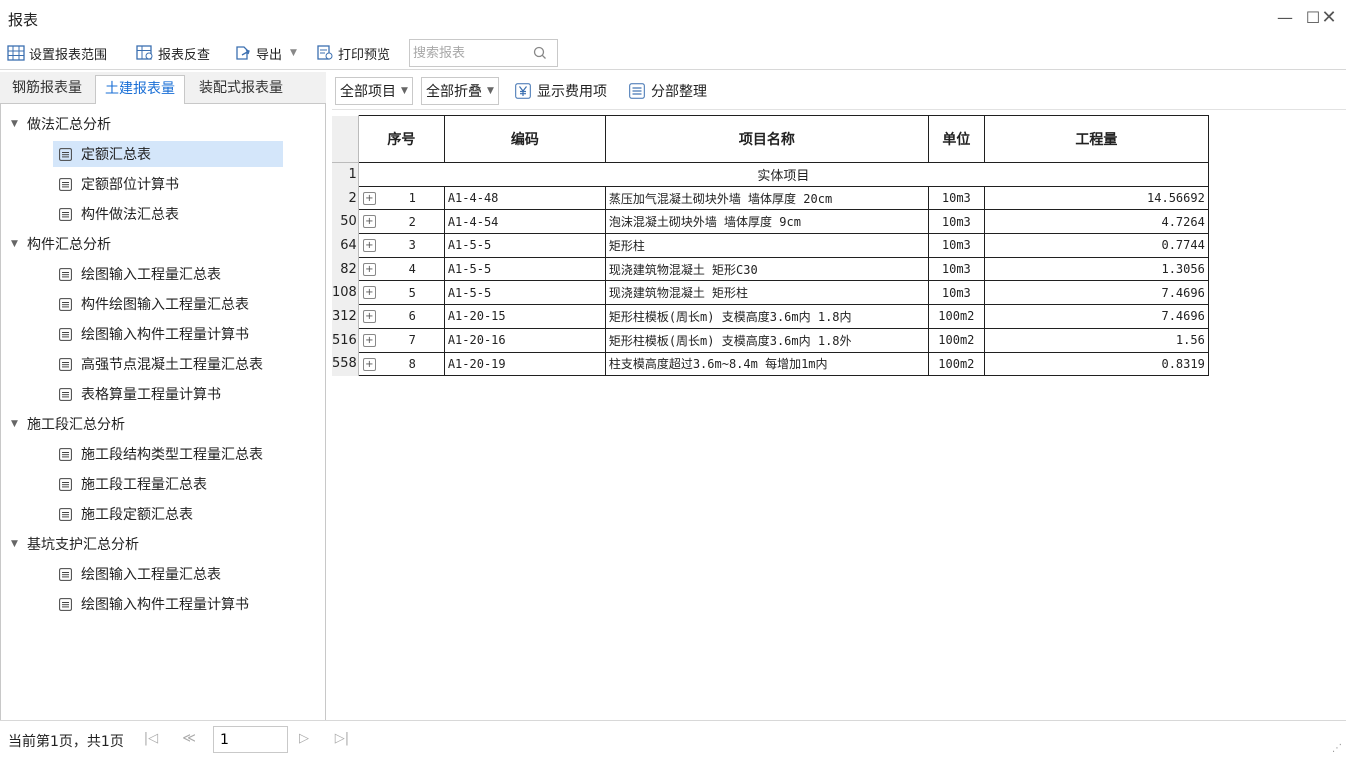  I want to click on code-cell: A1-4-48, so click(524, 198).